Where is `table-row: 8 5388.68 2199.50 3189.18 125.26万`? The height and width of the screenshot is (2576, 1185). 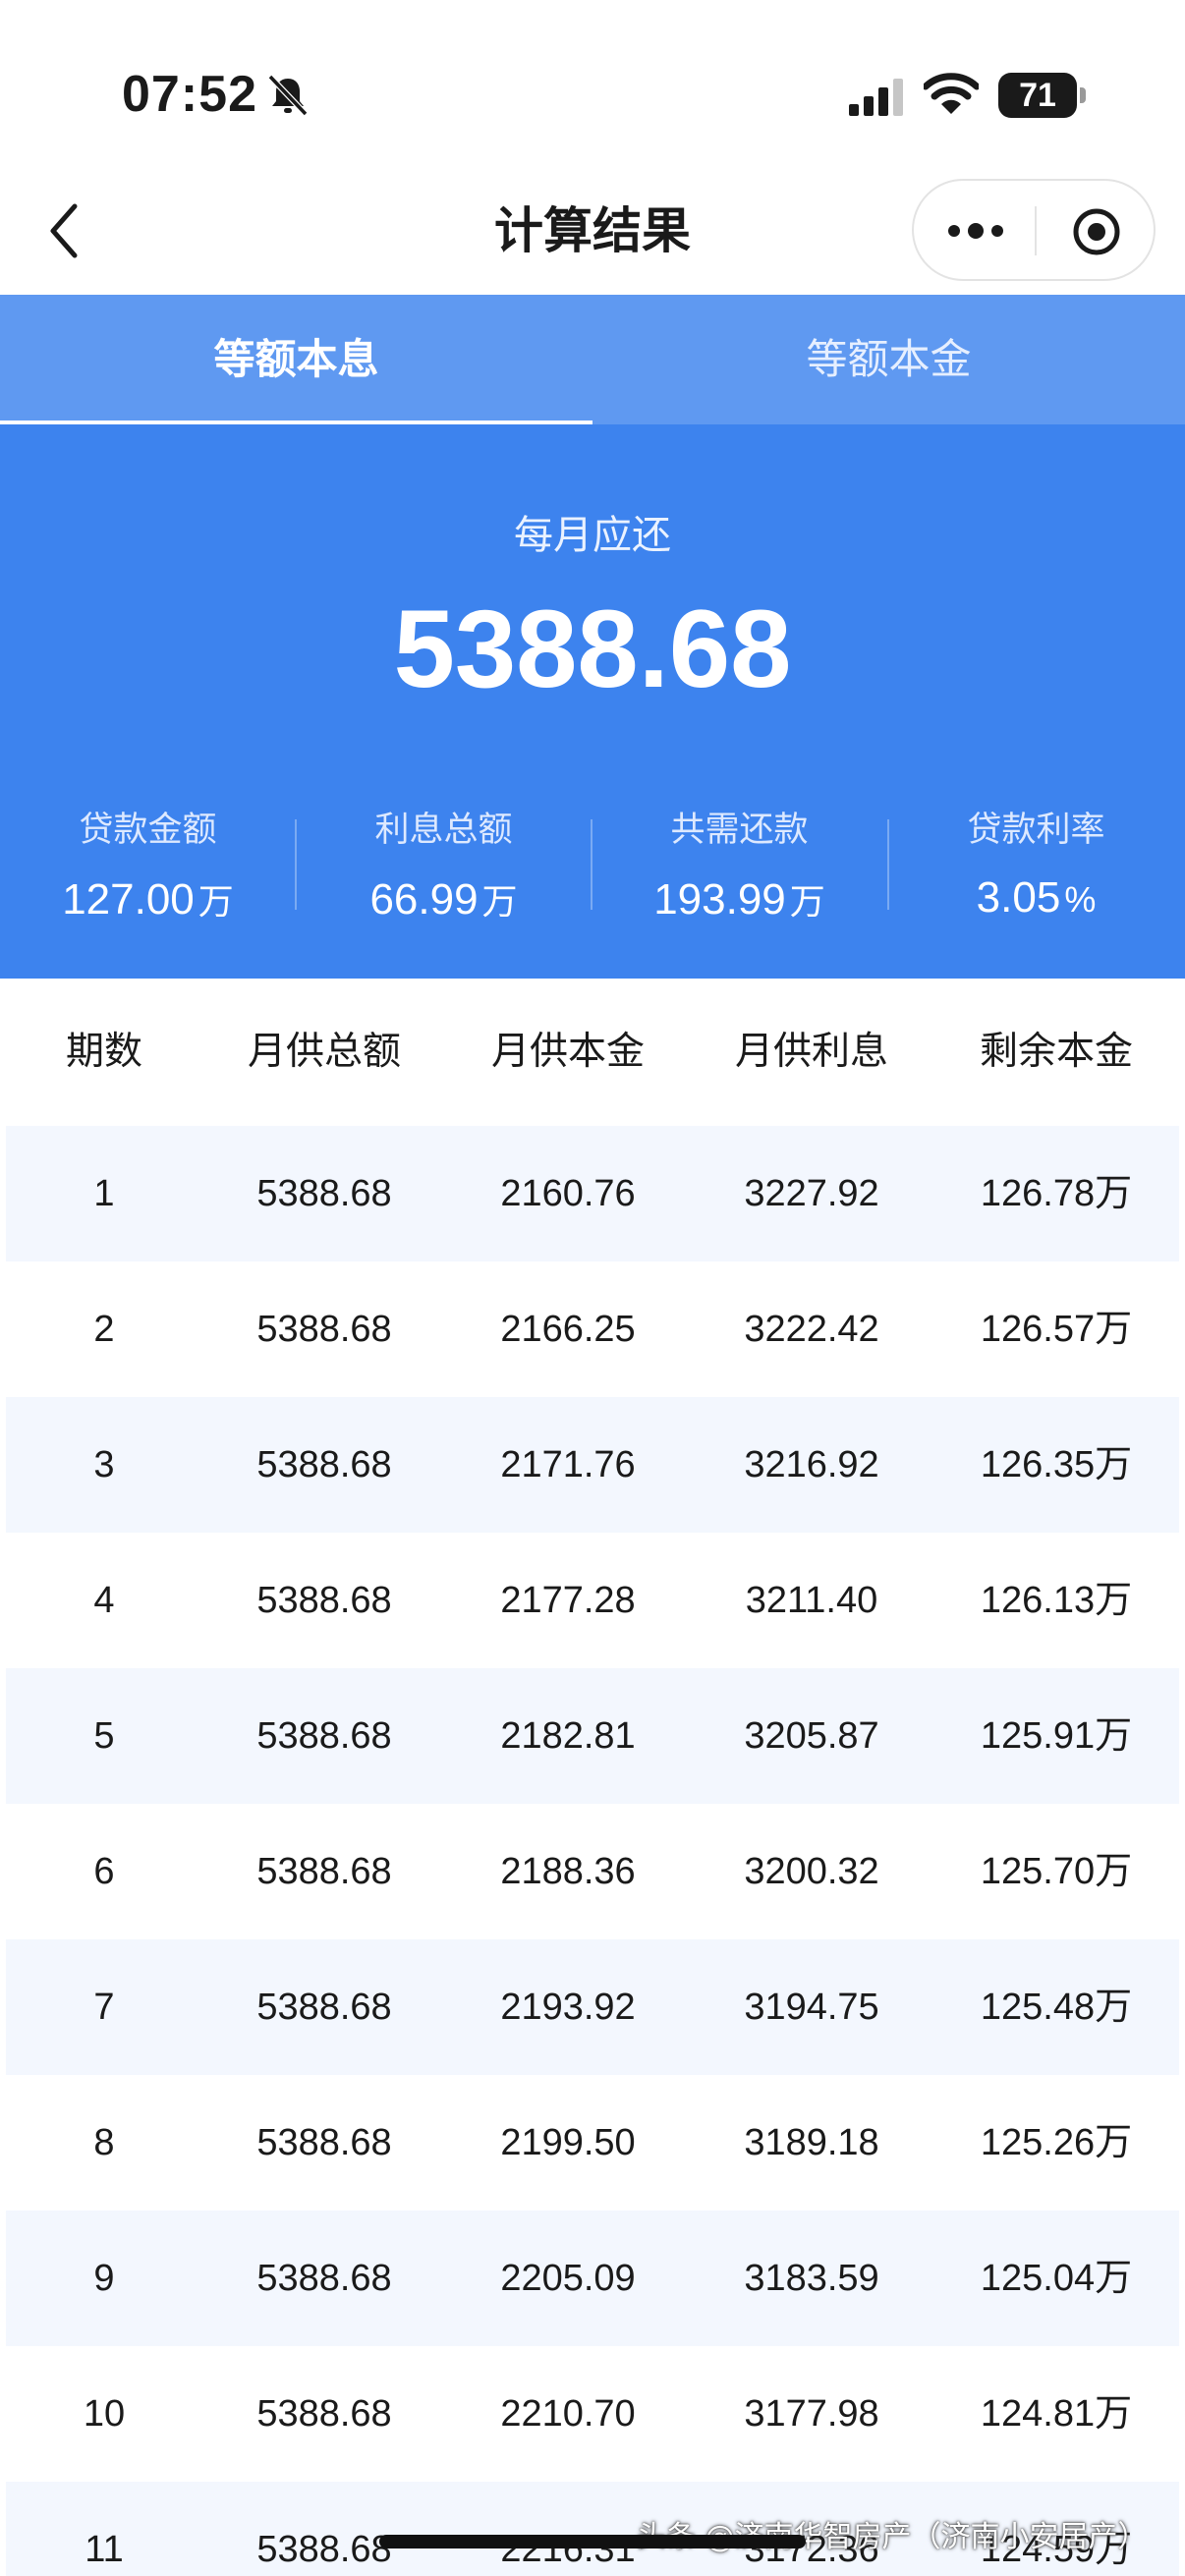 table-row: 8 5388.68 2199.50 3189.18 125.26万 is located at coordinates (592, 2143).